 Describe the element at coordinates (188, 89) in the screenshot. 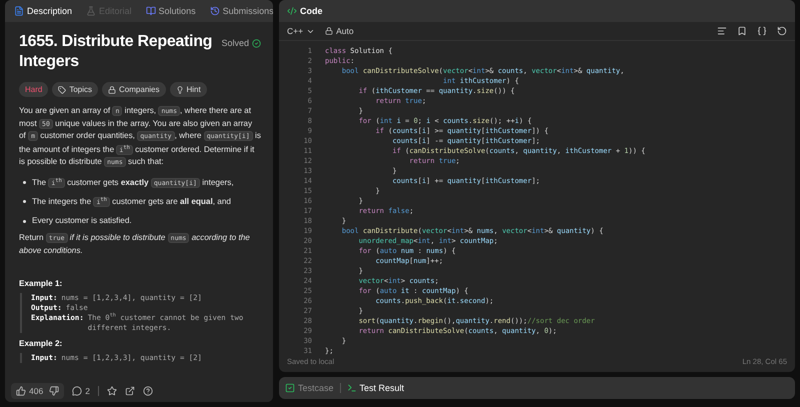

I see `tag-chip: Hint` at that location.